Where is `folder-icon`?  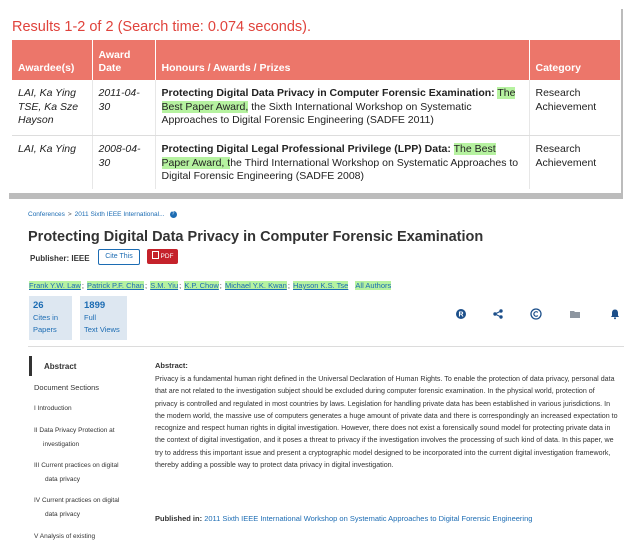 folder-icon is located at coordinates (575, 314).